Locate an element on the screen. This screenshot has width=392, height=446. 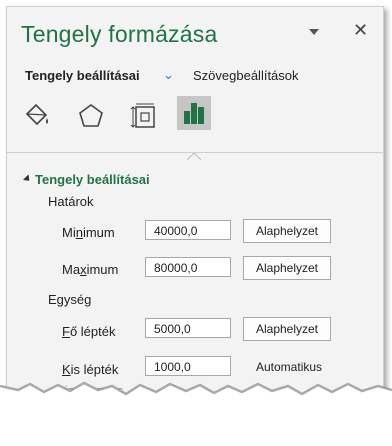
minimum-reset-button: Alaphelyzet is located at coordinates (287, 231).